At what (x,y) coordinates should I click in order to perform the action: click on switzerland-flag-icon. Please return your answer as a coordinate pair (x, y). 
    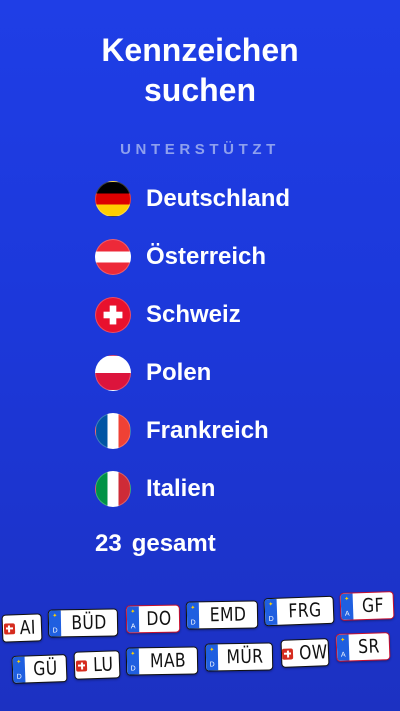
    Looking at the image, I should click on (113, 315).